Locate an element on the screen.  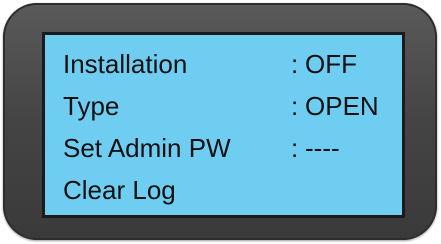
menu-item-label: Installation is located at coordinates (125, 64).